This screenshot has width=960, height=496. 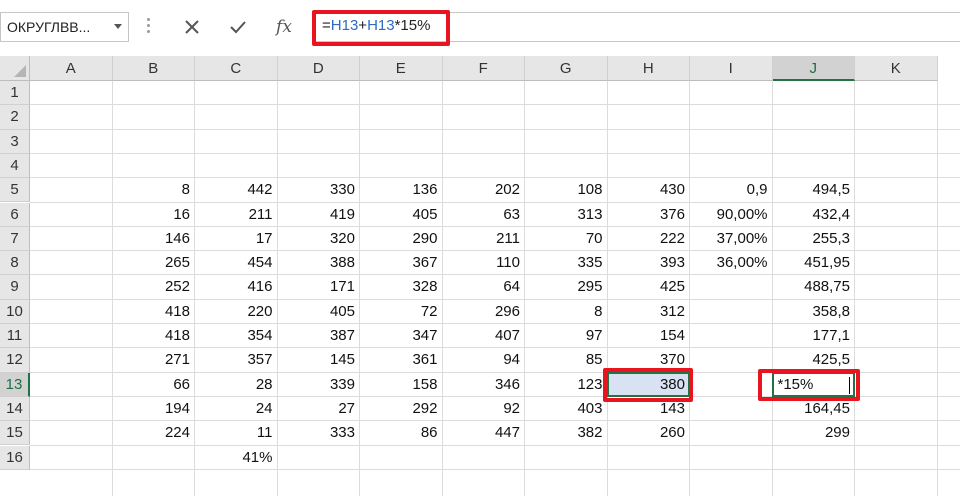 What do you see at coordinates (319, 336) in the screenshot?
I see `cell-d11: 387` at bounding box center [319, 336].